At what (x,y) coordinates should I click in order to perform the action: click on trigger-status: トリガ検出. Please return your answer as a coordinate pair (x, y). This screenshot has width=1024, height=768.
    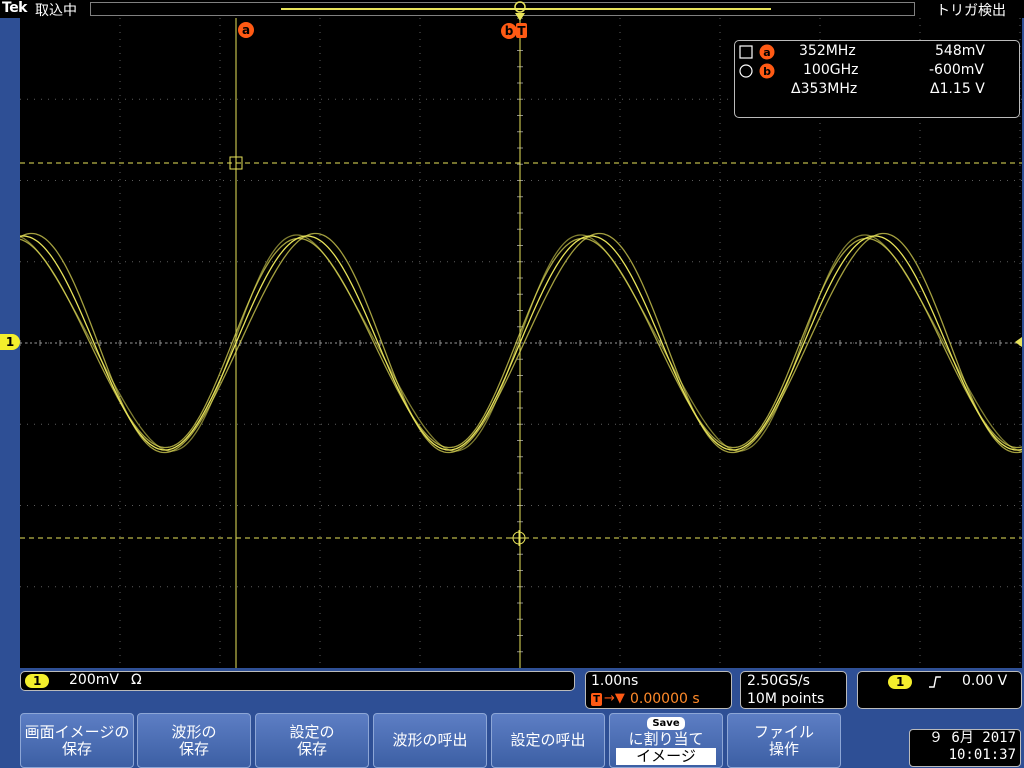
    Looking at the image, I should click on (971, 11).